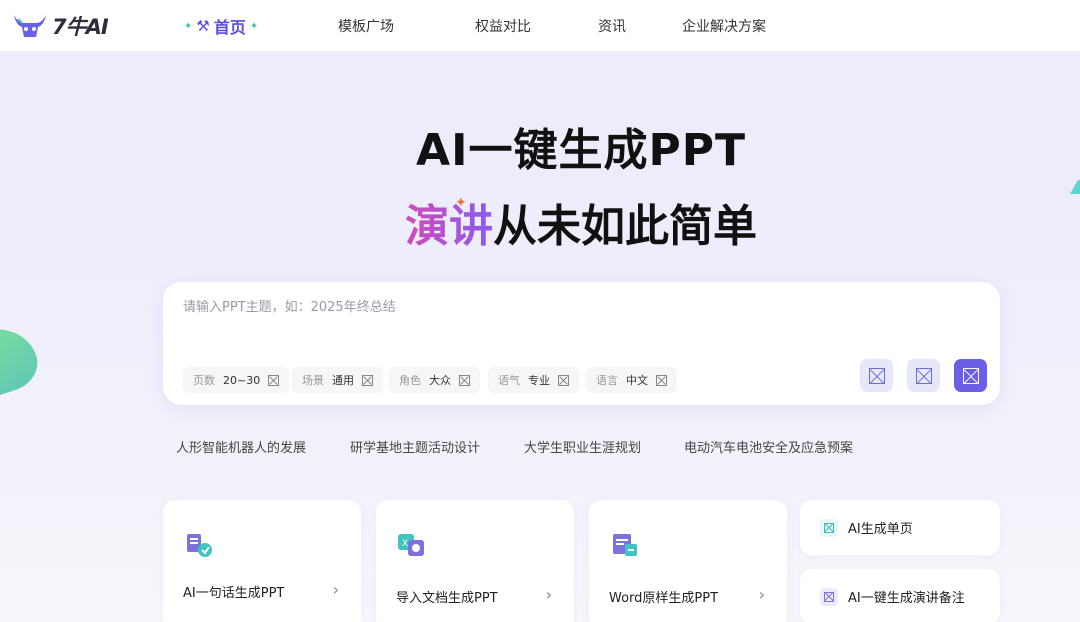 Image resolution: width=1080 pixels, height=622 pixels. I want to click on suggestion-item: 电动汽车电池安全及应急预案, so click(768, 446).